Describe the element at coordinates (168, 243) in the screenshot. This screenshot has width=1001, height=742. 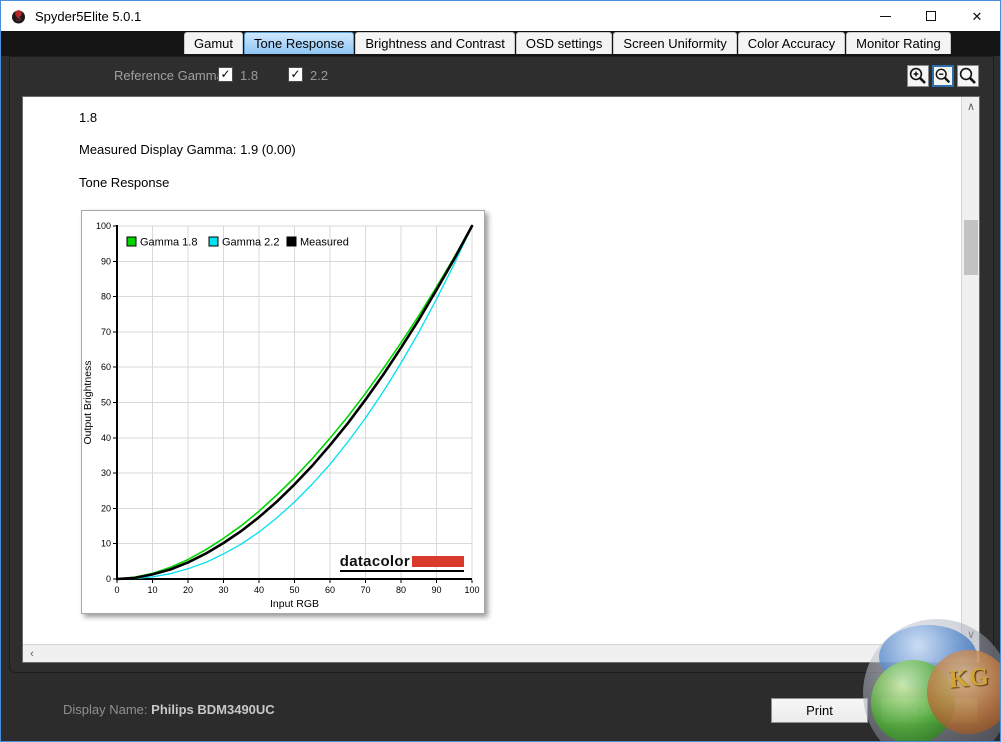
I see `svg-text: Gamma 1.8` at that location.